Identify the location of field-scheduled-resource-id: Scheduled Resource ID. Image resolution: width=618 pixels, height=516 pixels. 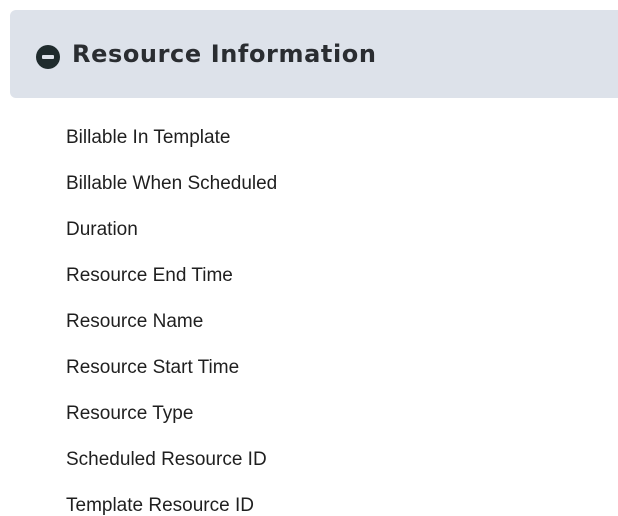
(166, 459).